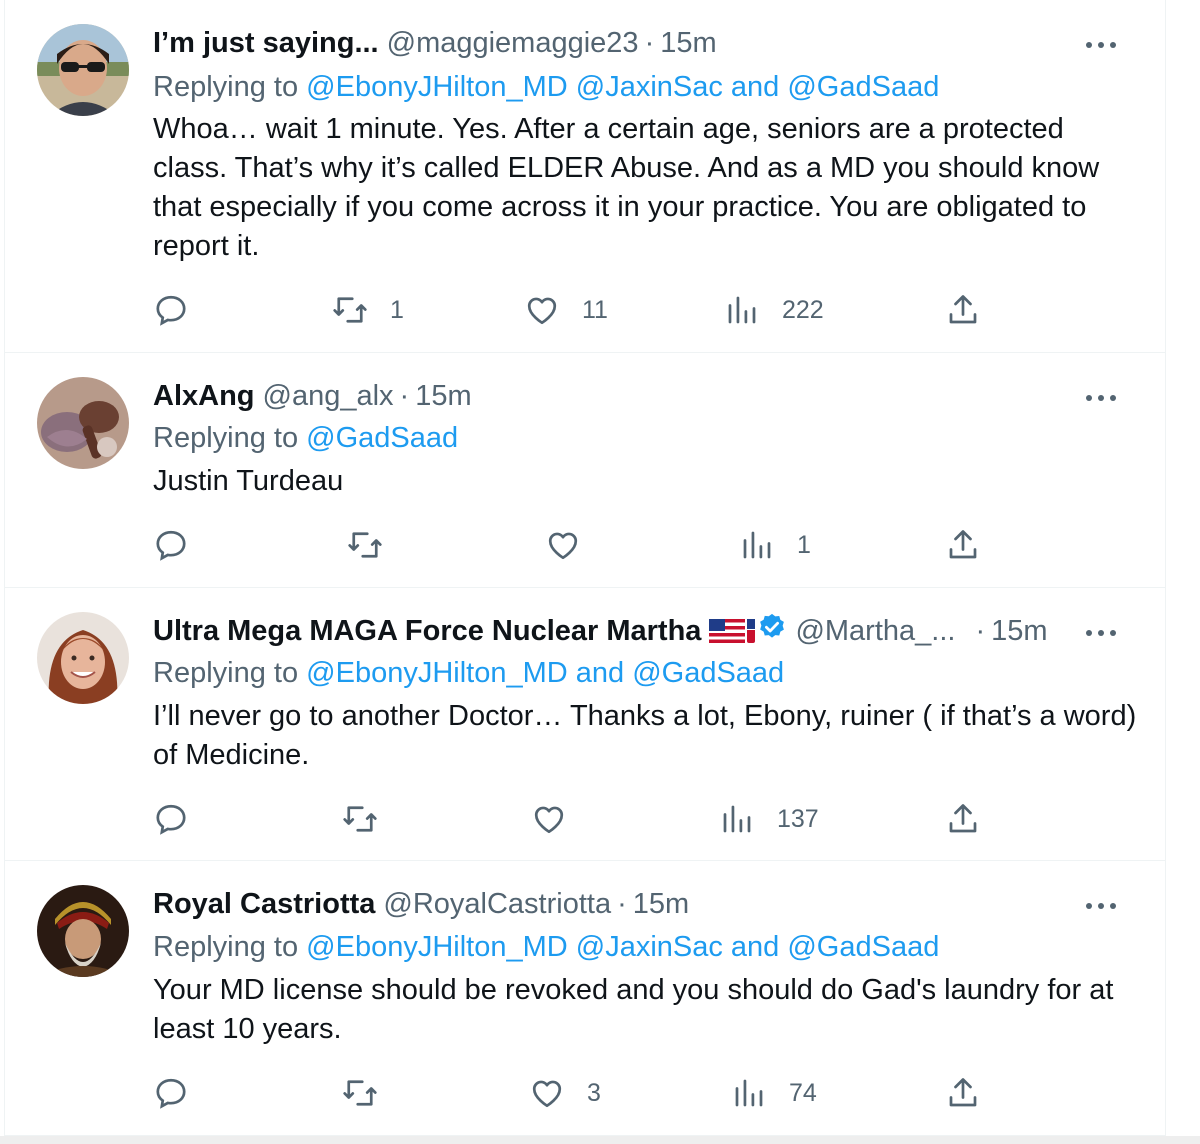 Image resolution: width=1200 pixels, height=1144 pixels. I want to click on retweet-button: 1, so click(368, 310).